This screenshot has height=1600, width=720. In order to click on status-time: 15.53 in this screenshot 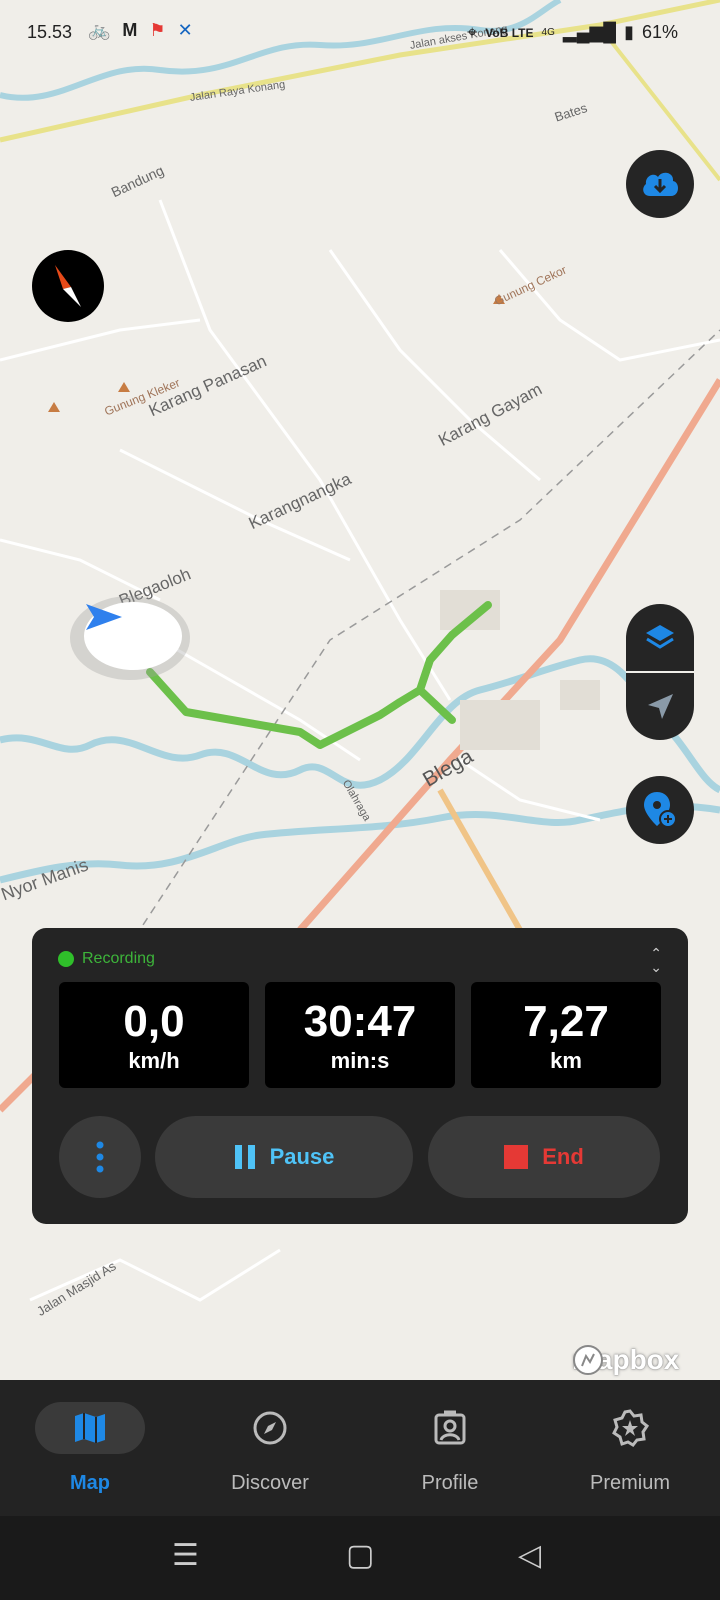, I will do `click(50, 32)`.